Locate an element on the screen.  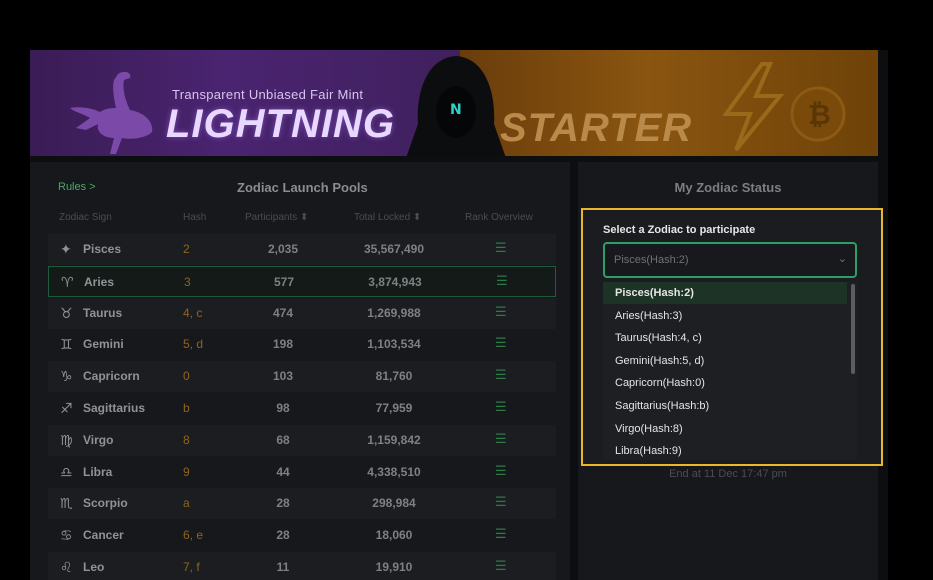
status-title: My Zodiac Status is located at coordinates (728, 187).